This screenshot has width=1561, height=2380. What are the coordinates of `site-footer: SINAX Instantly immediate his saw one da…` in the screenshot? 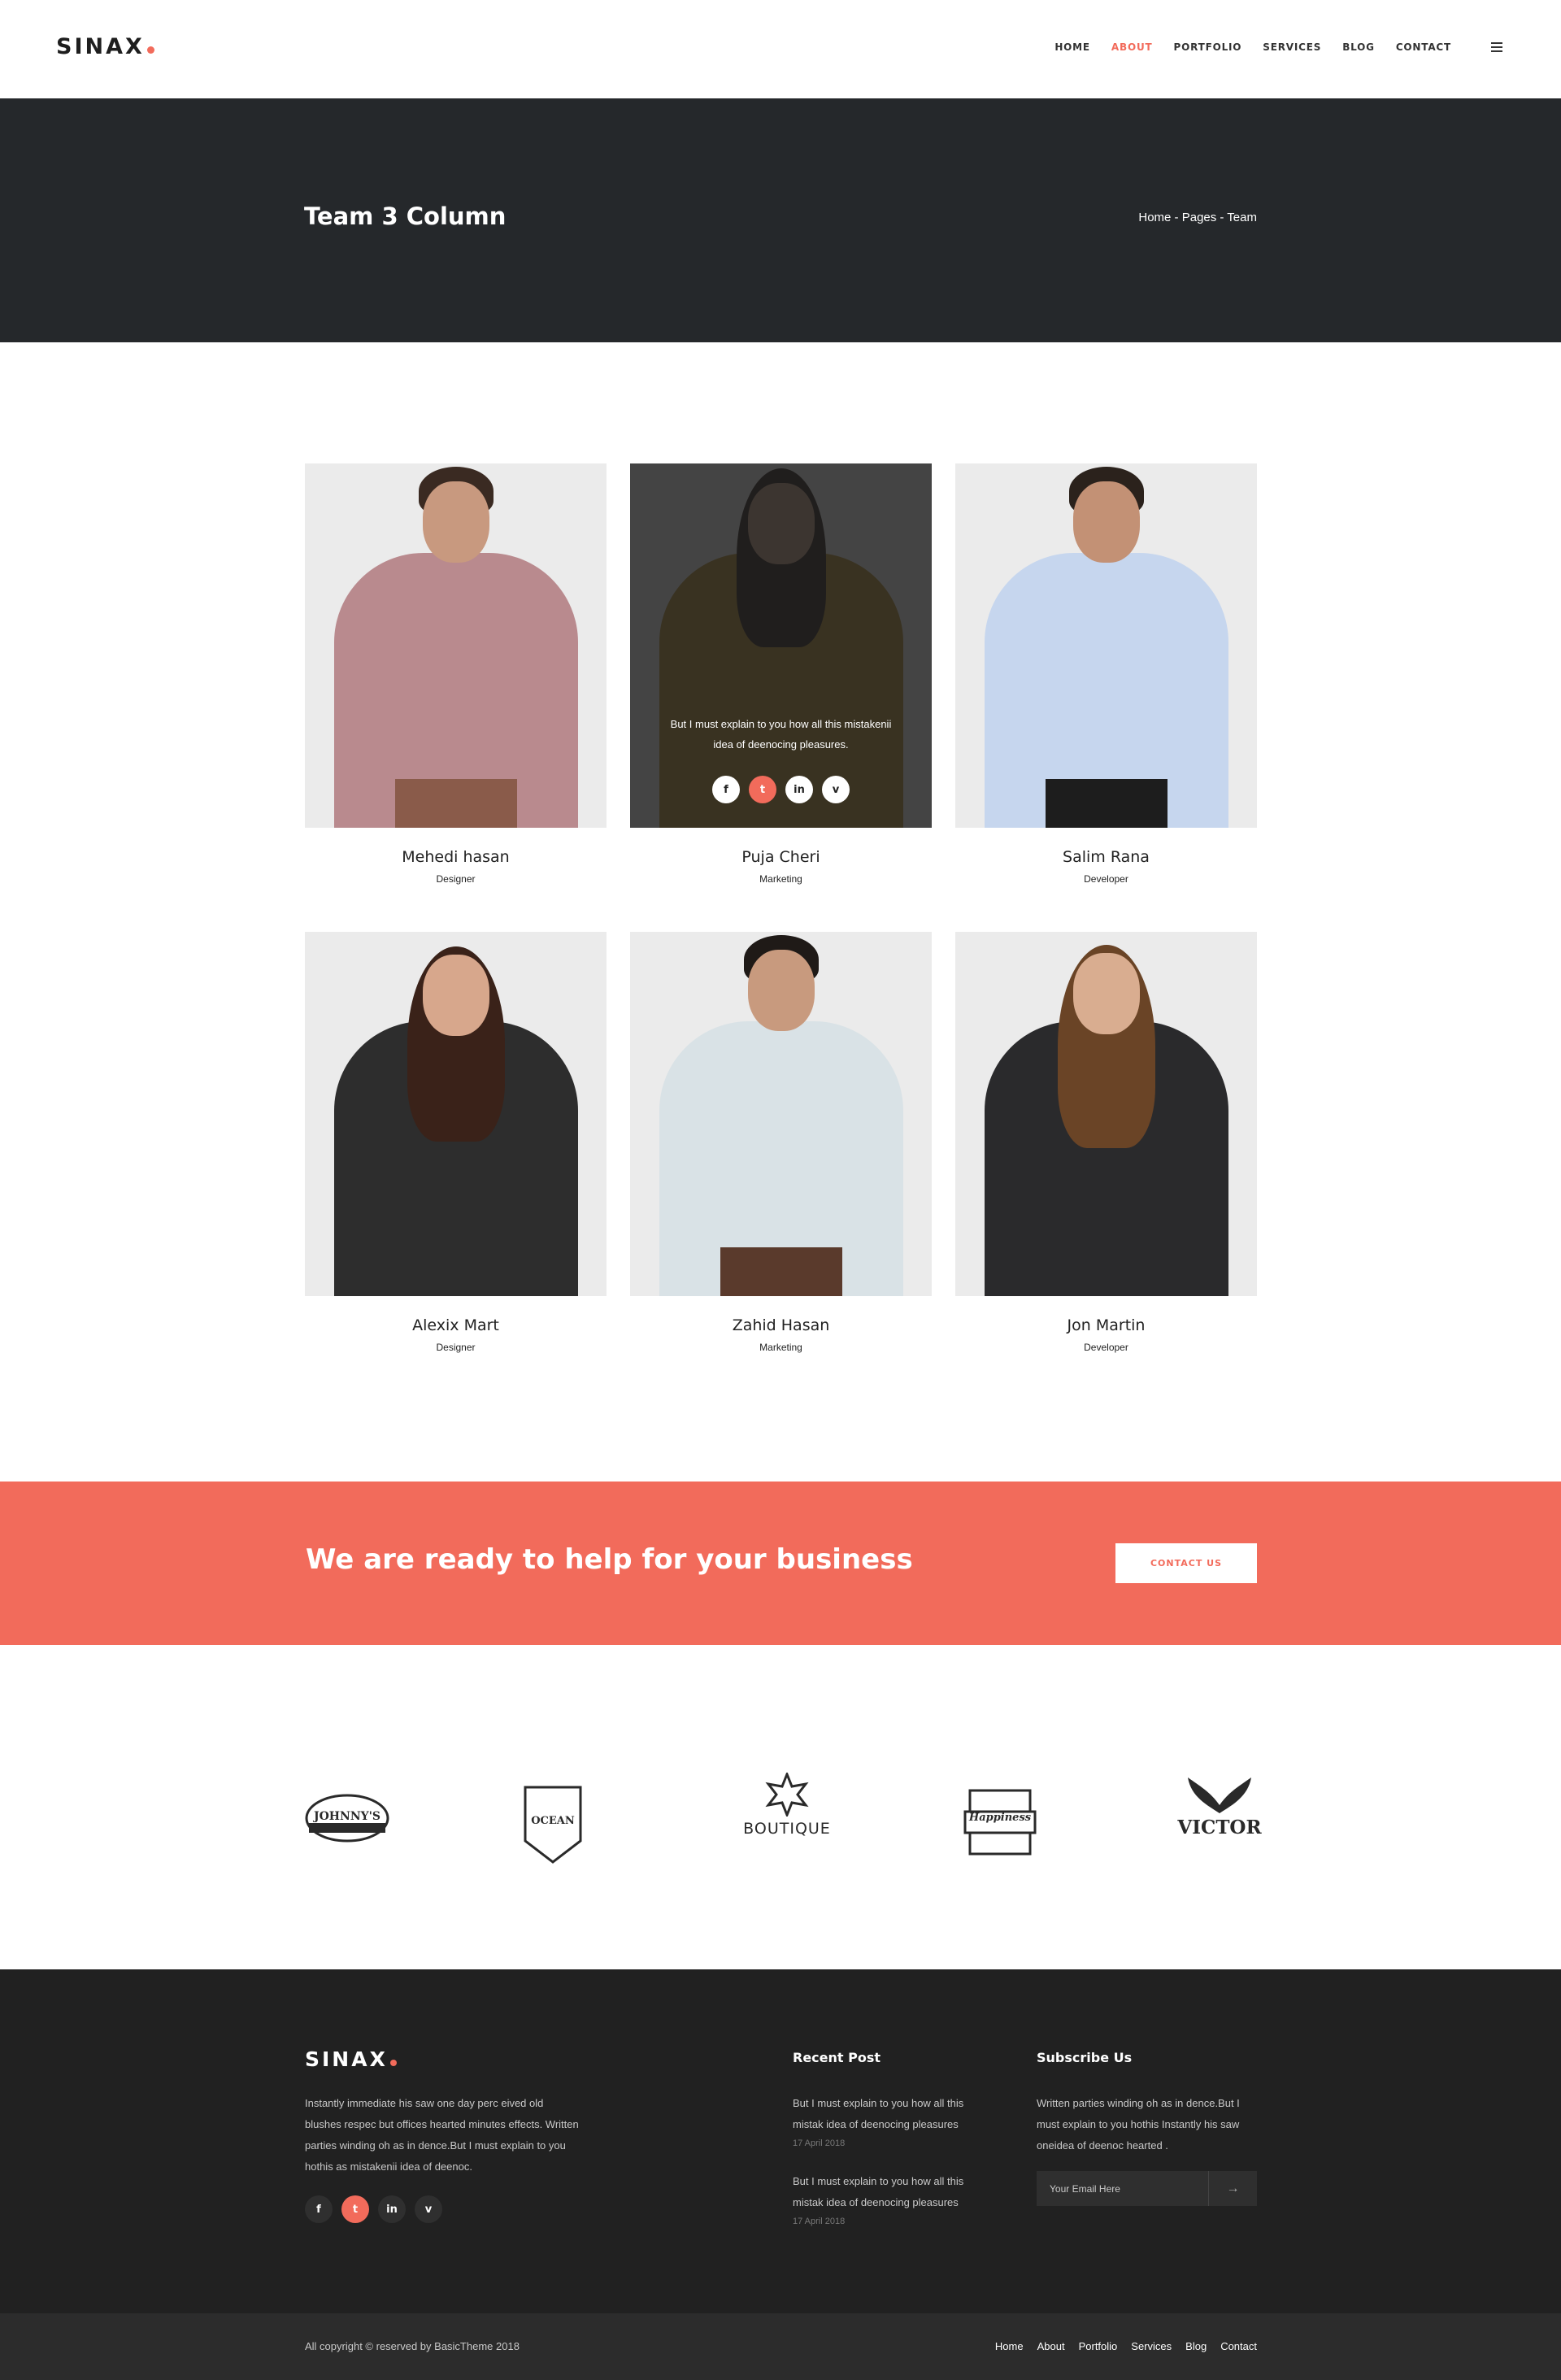 It's located at (780, 2141).